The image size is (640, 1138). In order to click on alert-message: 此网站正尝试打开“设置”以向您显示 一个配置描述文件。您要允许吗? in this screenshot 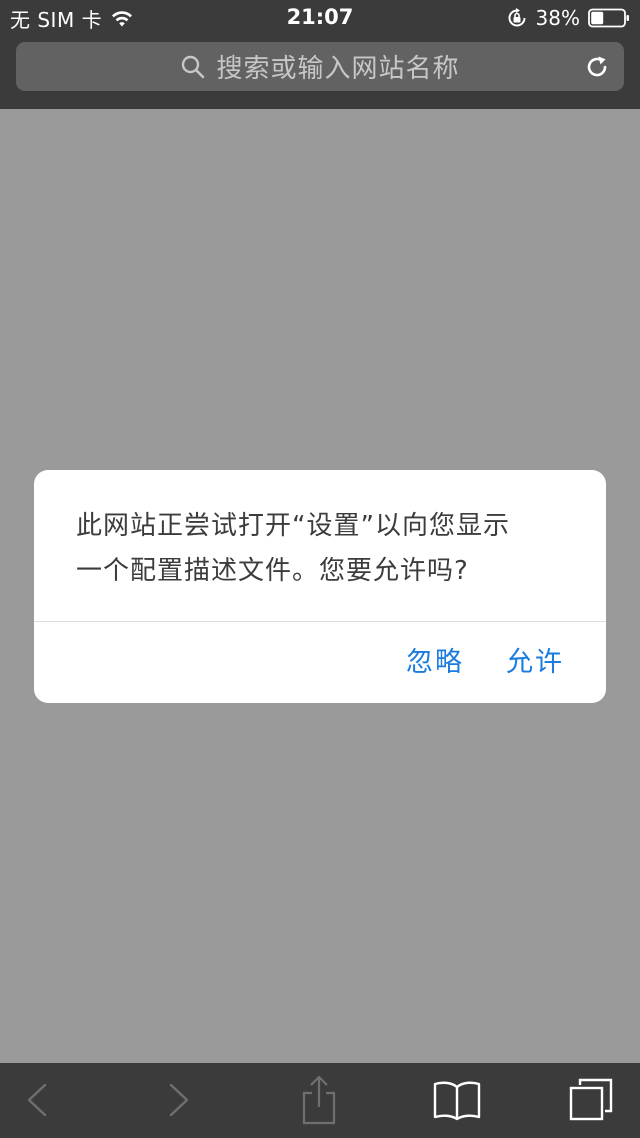, I will do `click(321, 549)`.